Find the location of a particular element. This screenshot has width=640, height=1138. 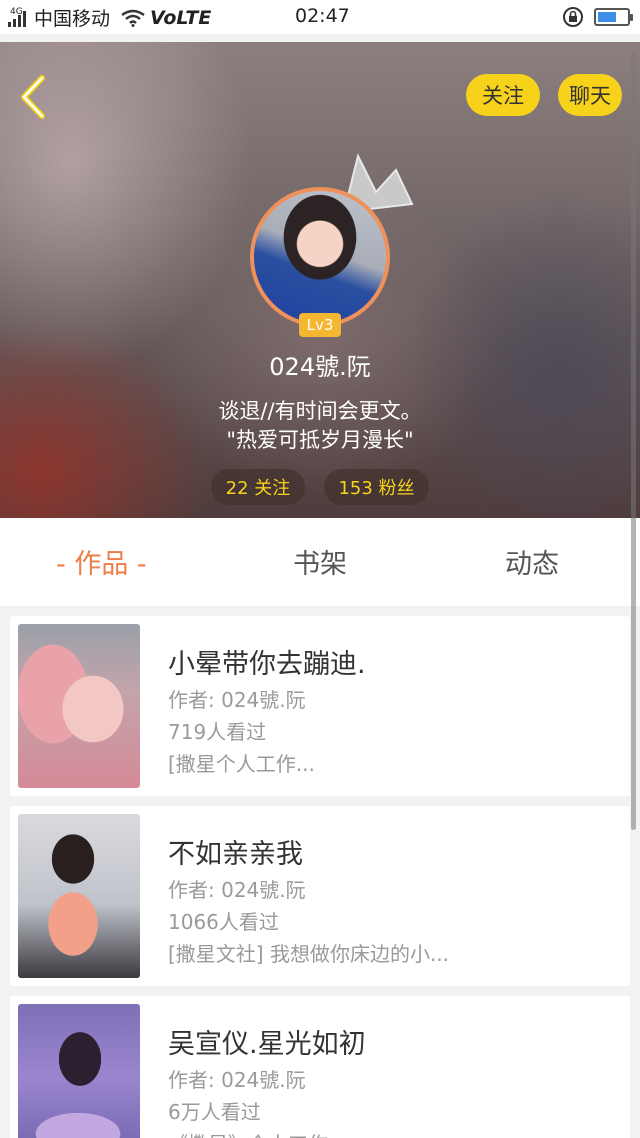

work-views: 1066人看过 is located at coordinates (223, 922).